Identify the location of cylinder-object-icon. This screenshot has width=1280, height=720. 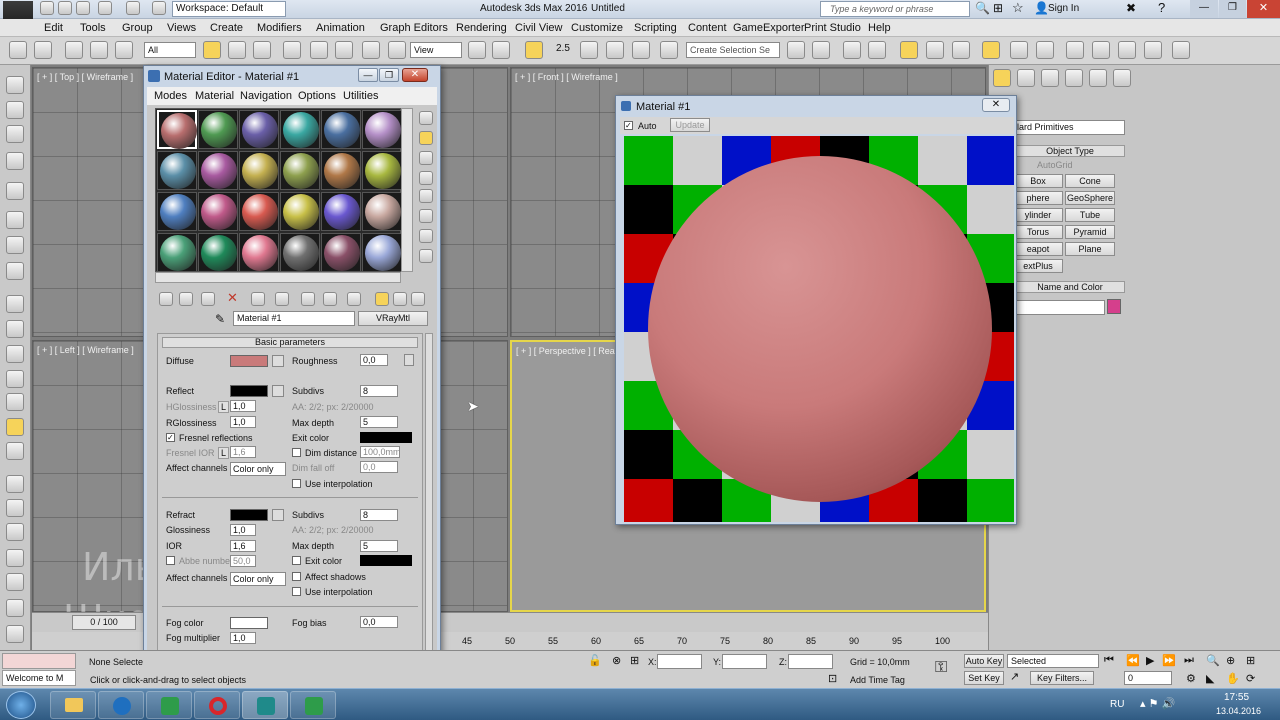
(15, 354).